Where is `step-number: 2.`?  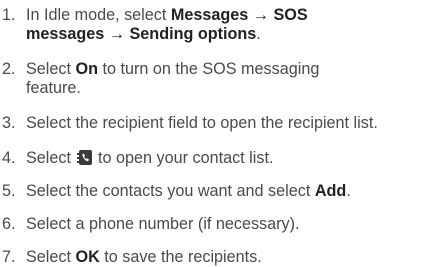
step-number: 2. is located at coordinates (9, 69).